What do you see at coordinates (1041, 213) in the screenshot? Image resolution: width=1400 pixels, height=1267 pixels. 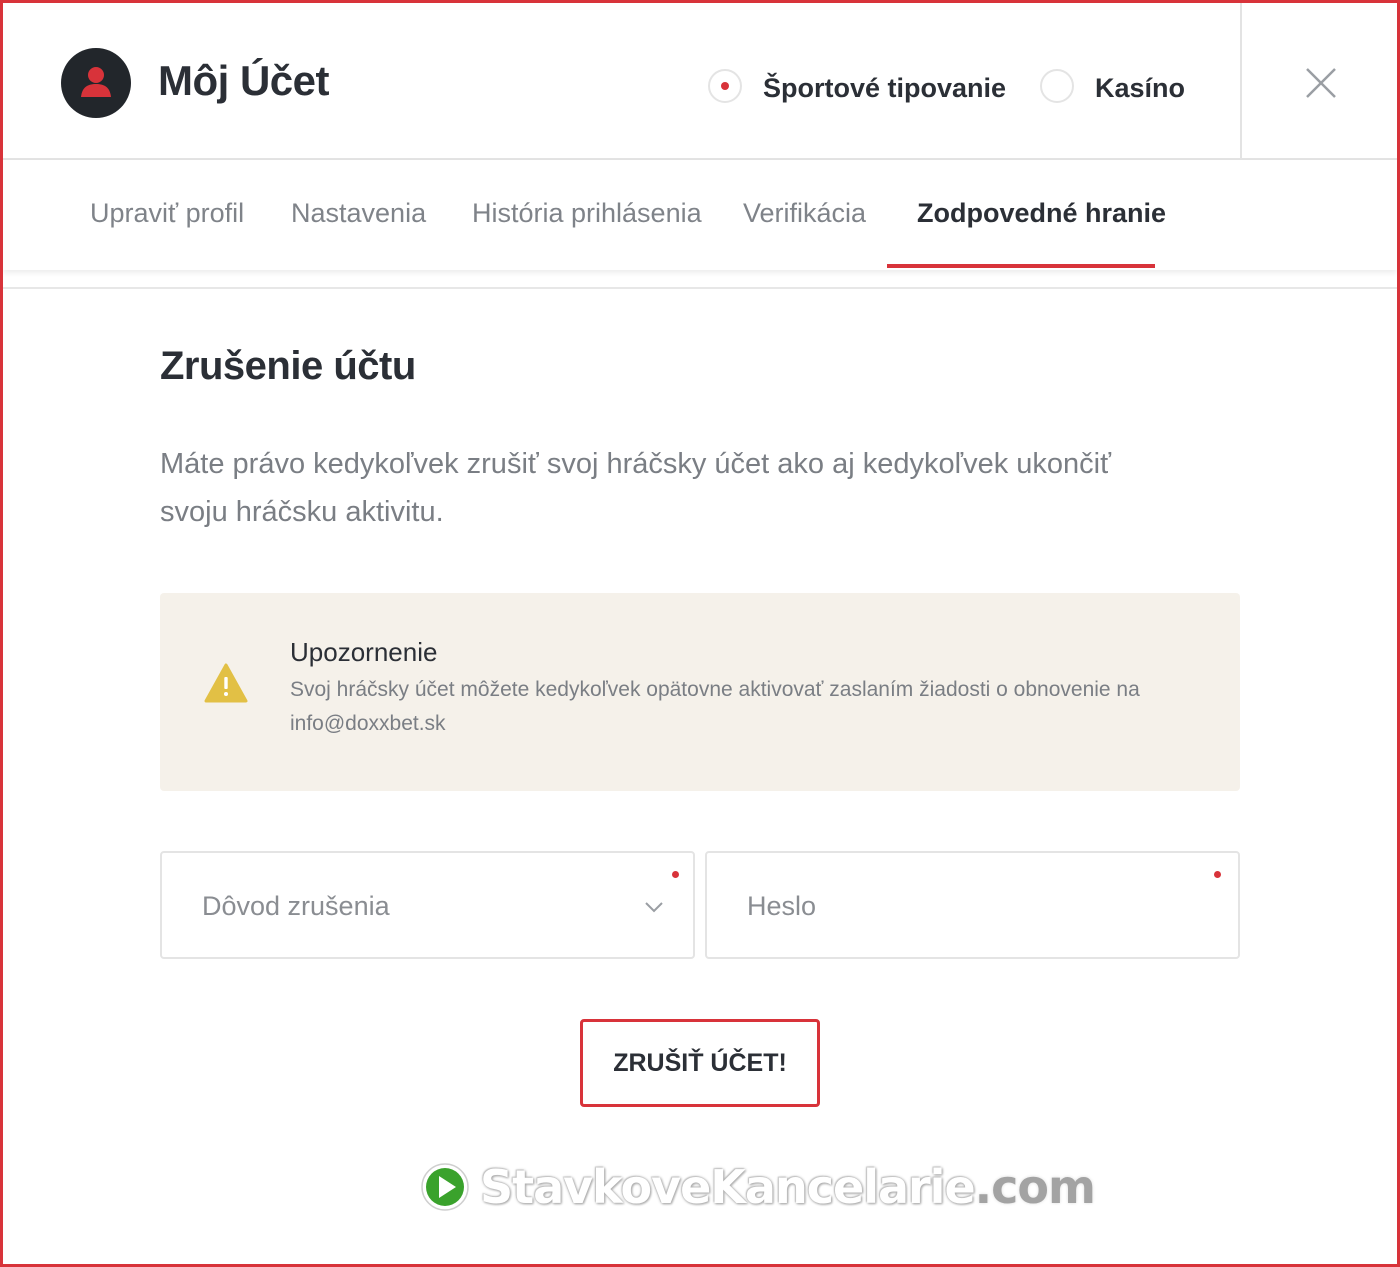 I see `tab-responsible-gaming: Zodpovedné hranie` at bounding box center [1041, 213].